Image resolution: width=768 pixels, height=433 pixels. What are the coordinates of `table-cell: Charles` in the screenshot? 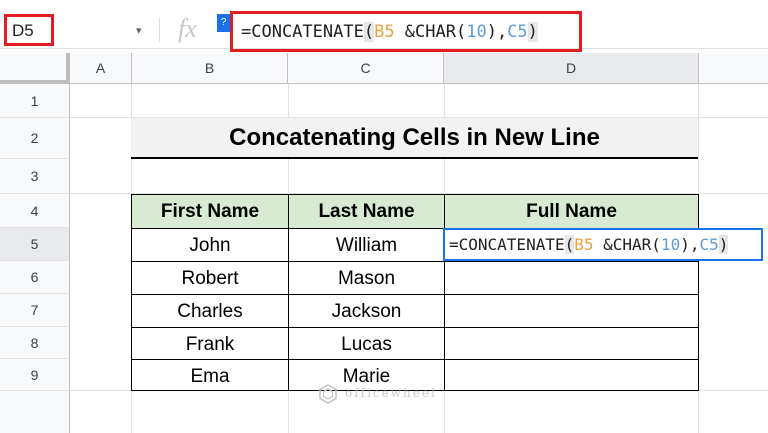 It's located at (209, 310).